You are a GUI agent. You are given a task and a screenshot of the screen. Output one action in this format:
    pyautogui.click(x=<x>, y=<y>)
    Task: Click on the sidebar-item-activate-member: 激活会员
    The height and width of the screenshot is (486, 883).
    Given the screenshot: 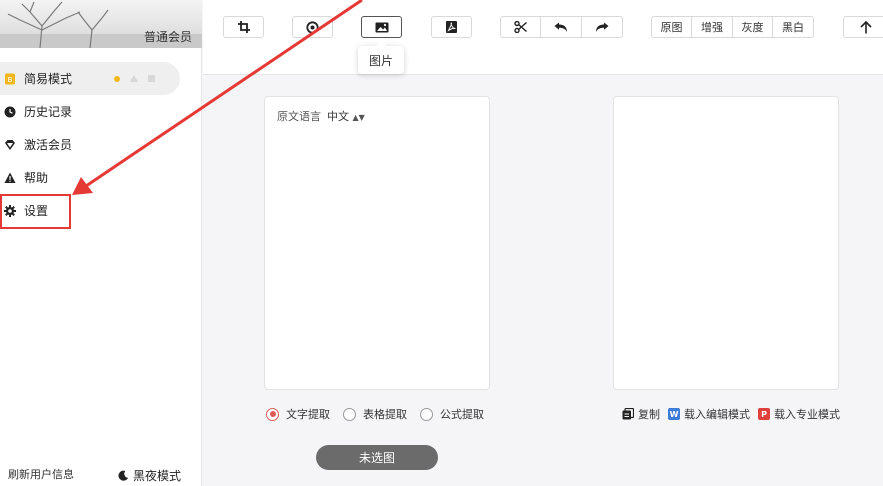 What is the action you would take?
    pyautogui.click(x=101, y=144)
    